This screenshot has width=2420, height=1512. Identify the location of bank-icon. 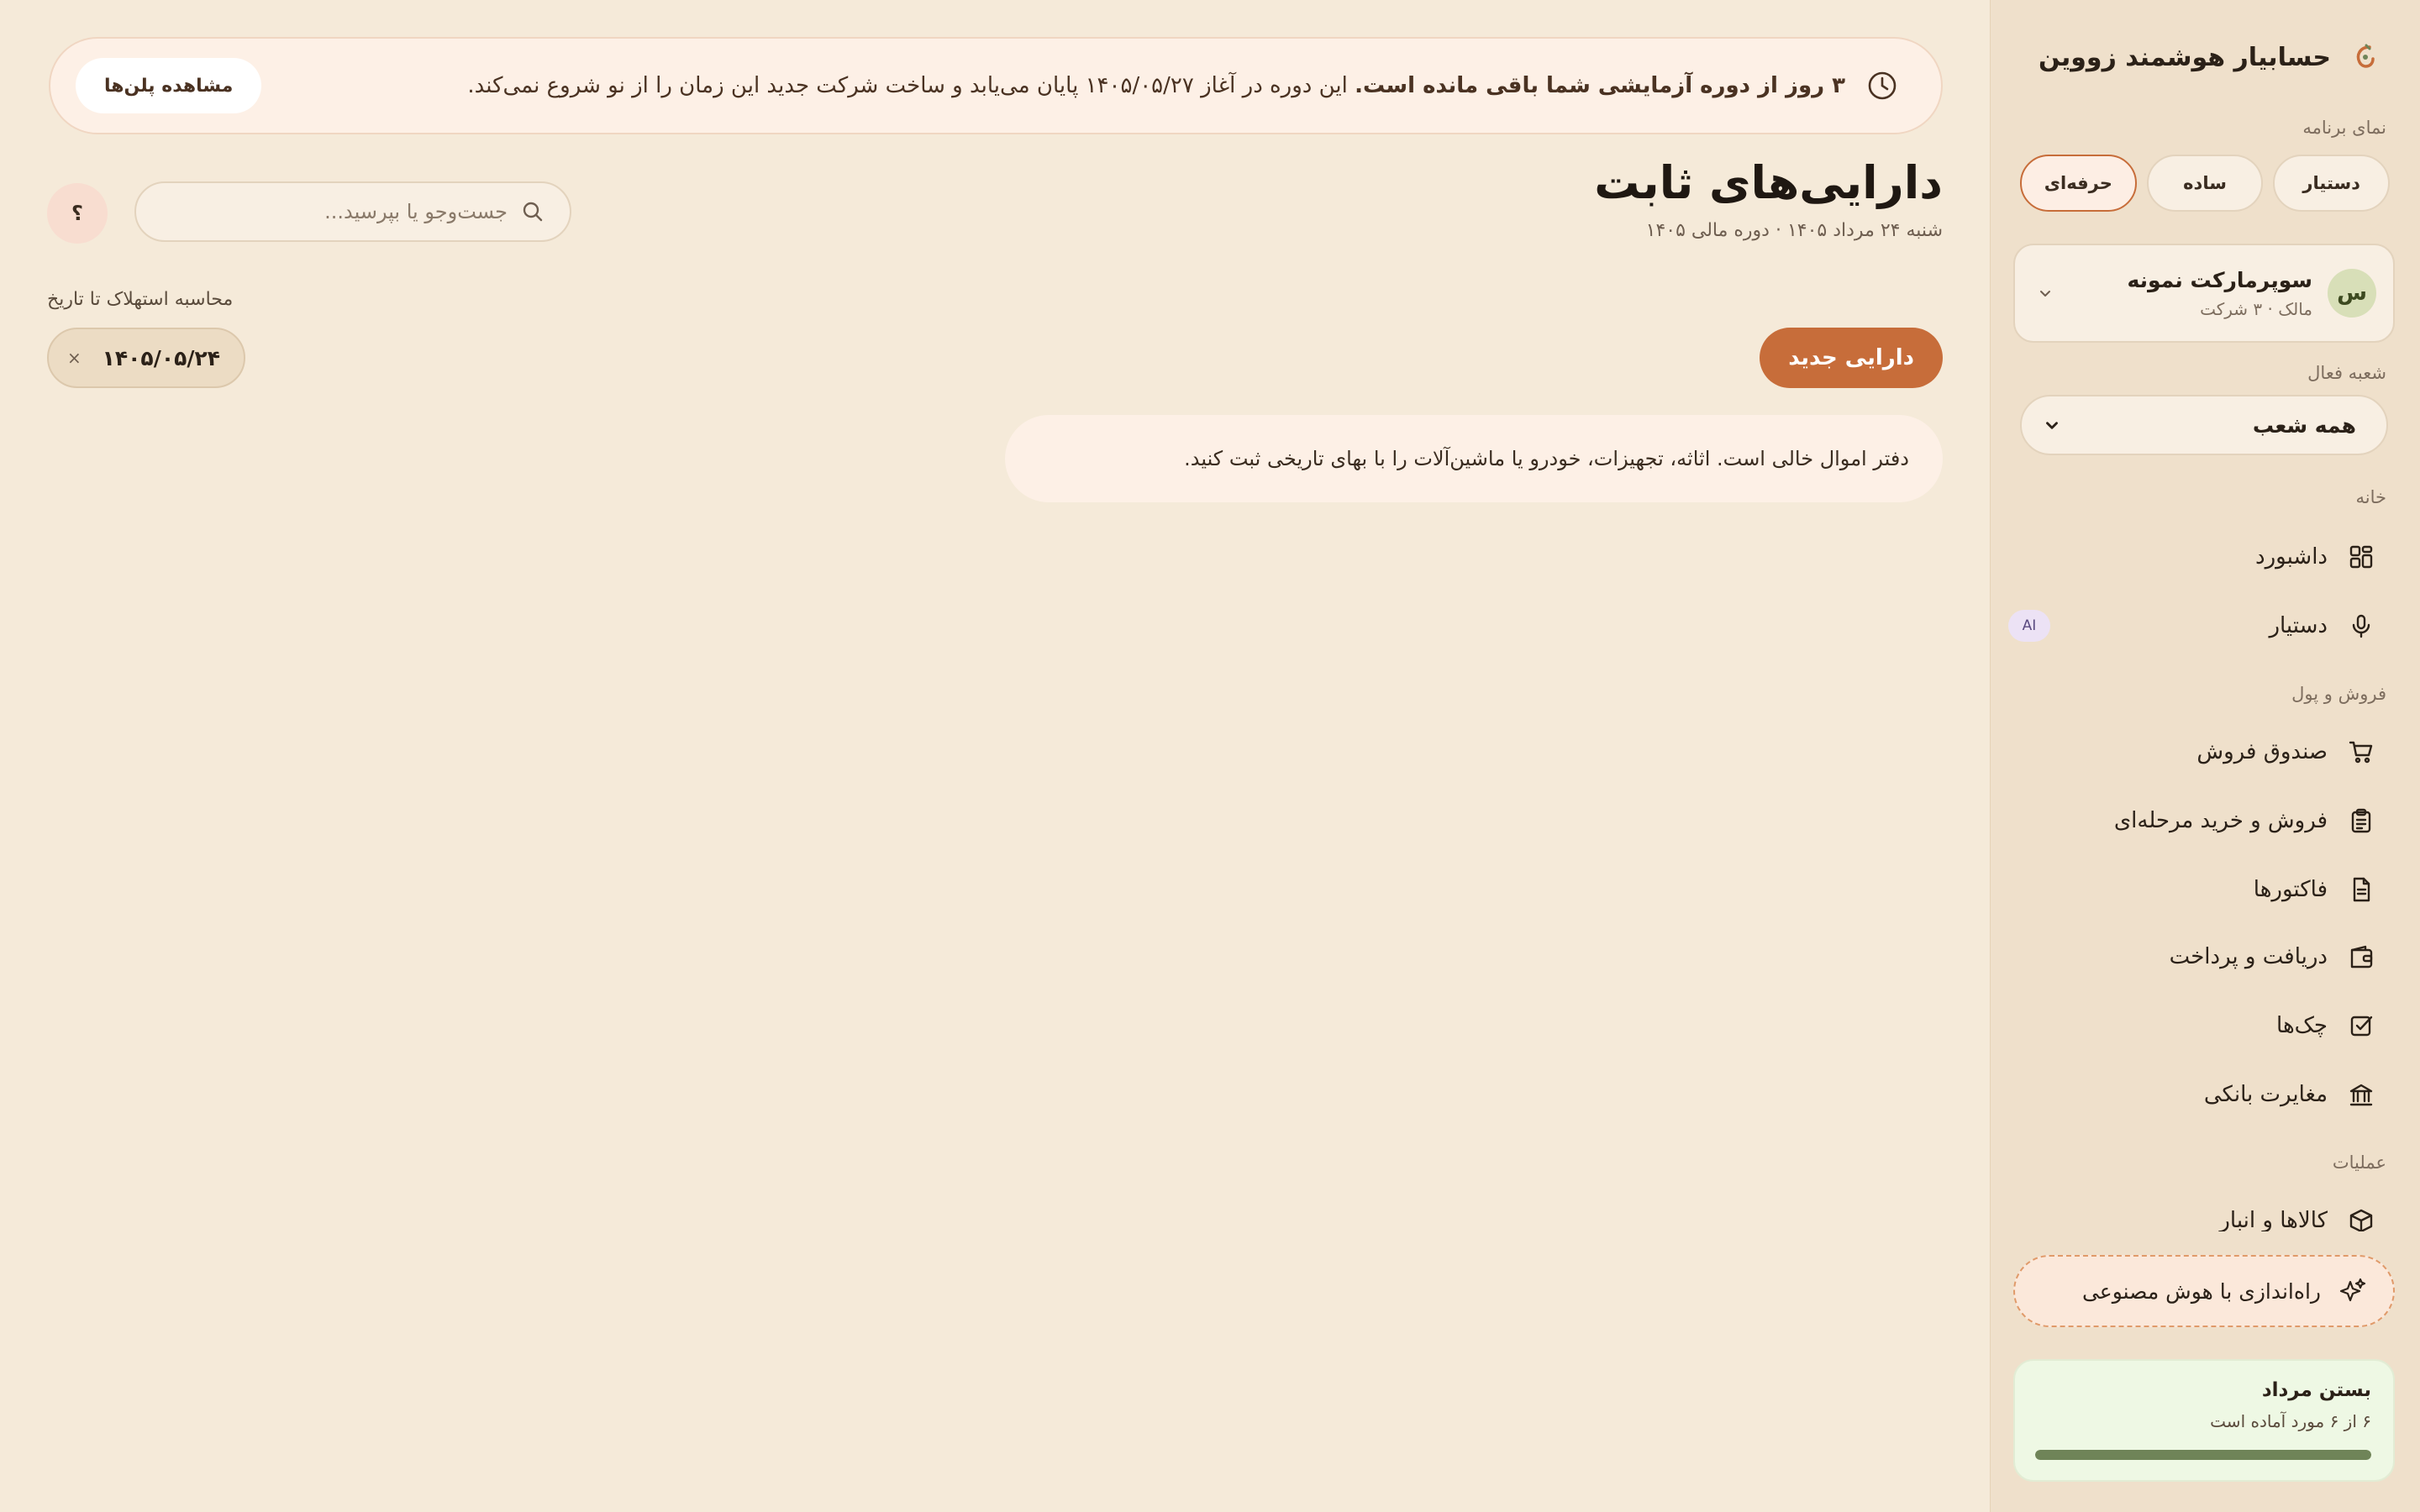
(2361, 1094).